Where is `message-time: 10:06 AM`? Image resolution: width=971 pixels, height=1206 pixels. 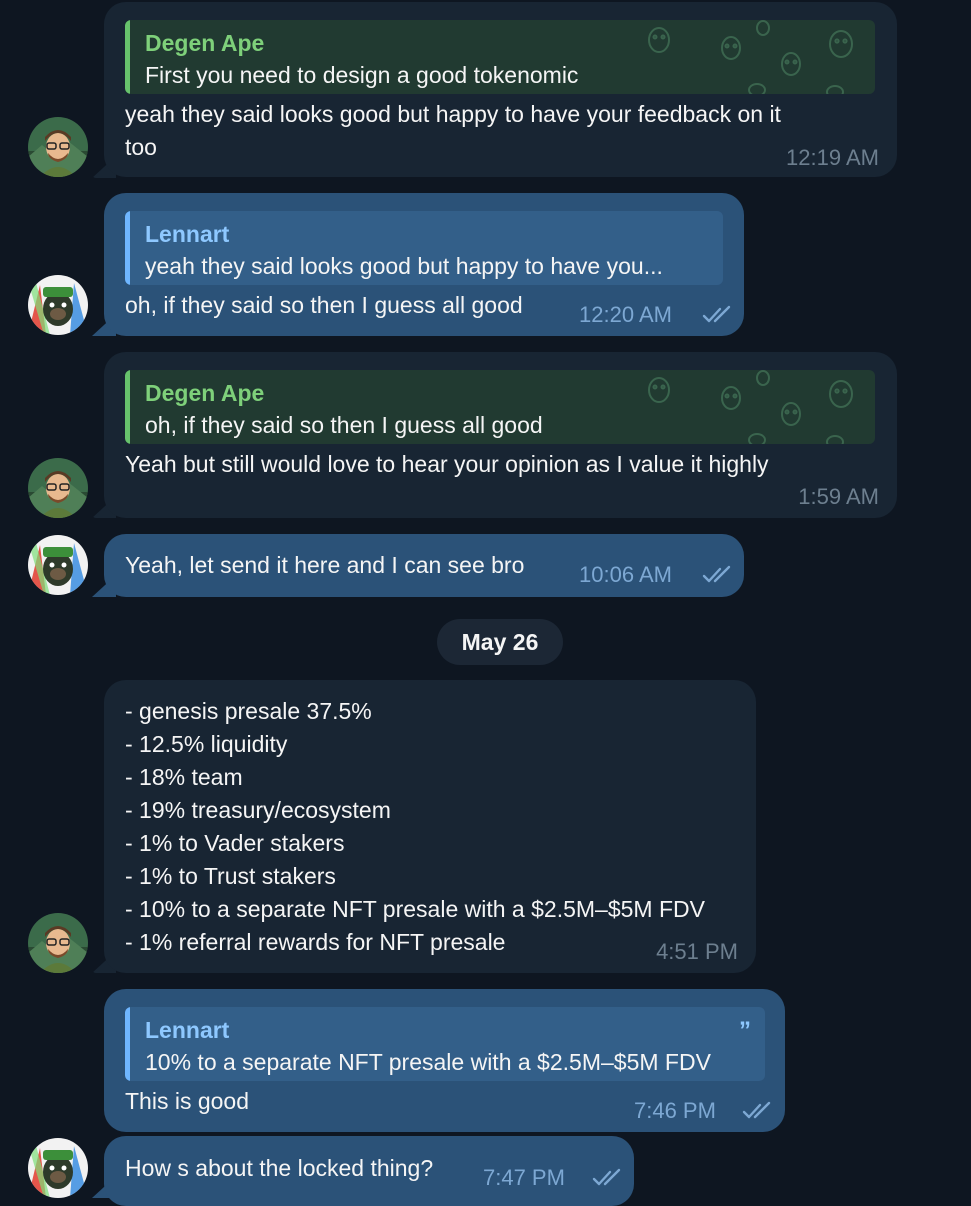
message-time: 10:06 AM is located at coordinates (625, 574).